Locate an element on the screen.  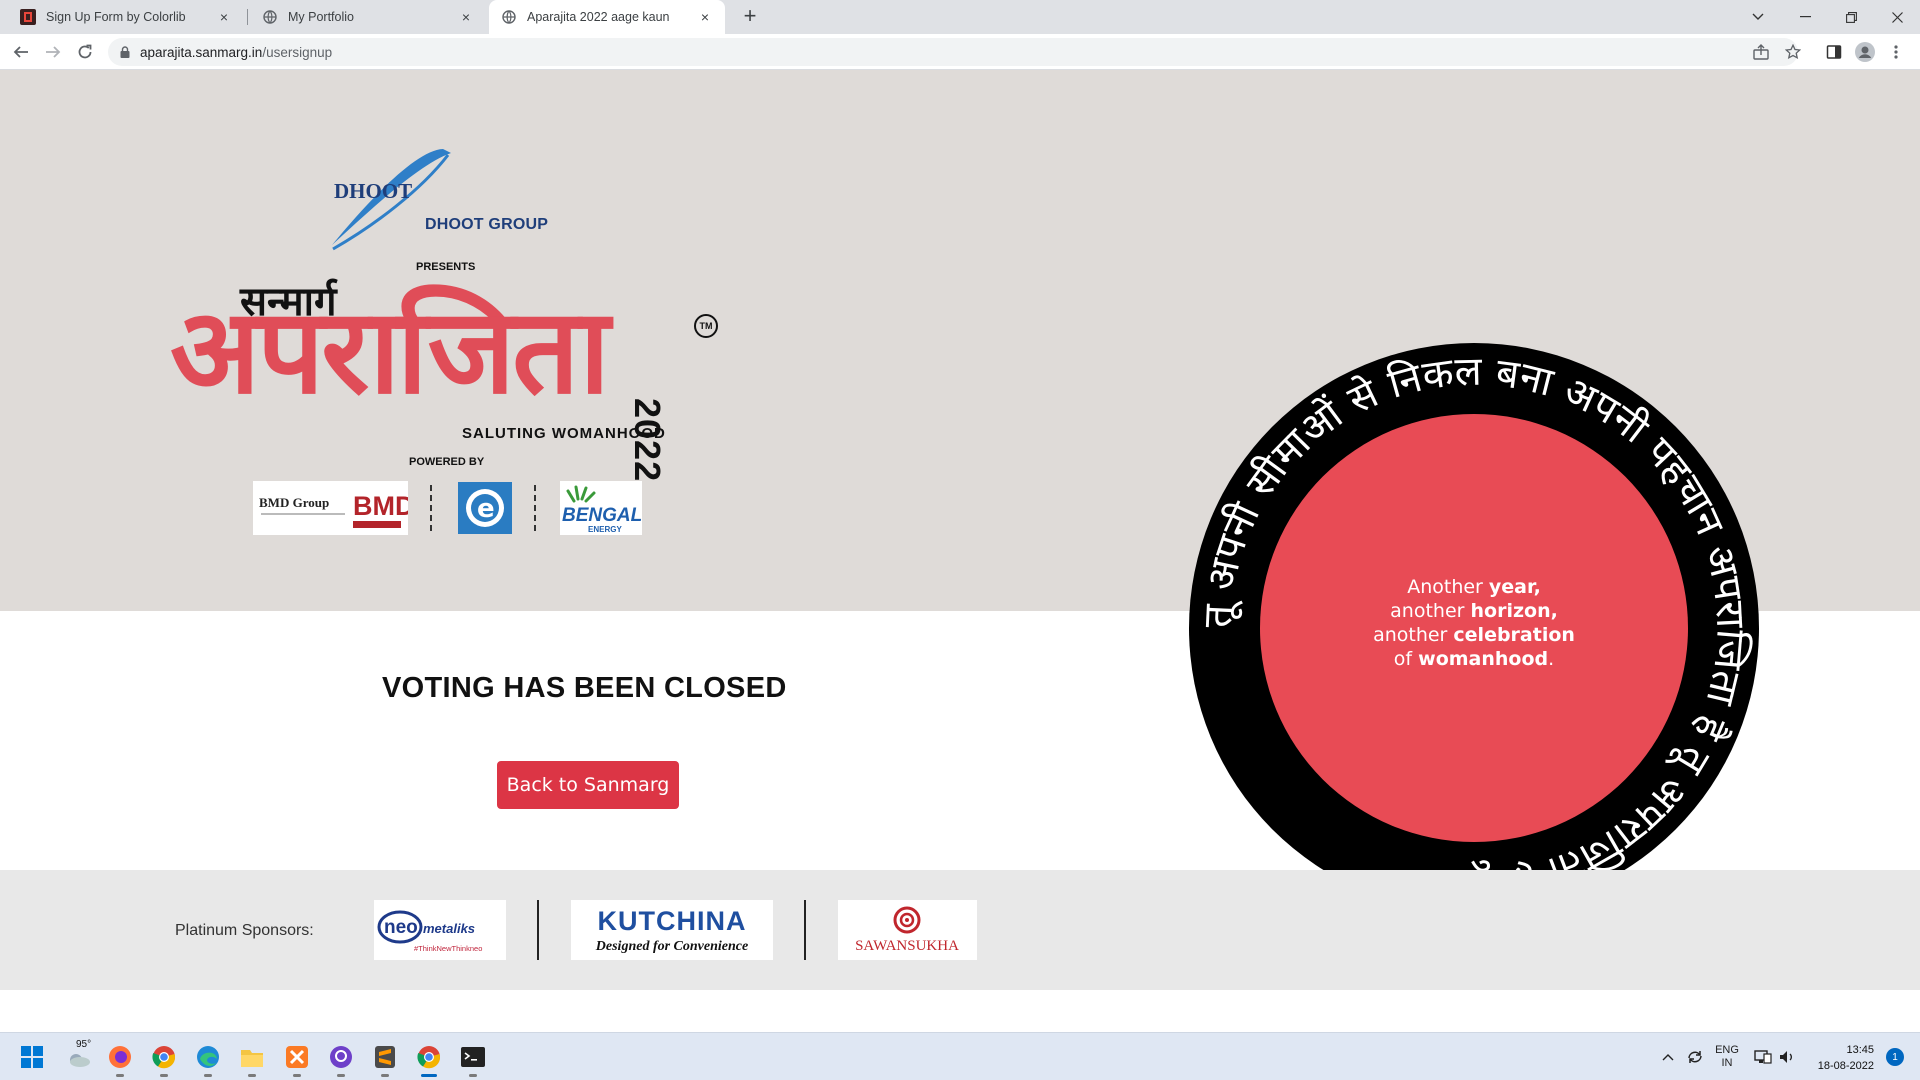
windows-taskbar: 95° ENG IN 13:45 18-08-2022 1 is located at coordinates (960, 1056).